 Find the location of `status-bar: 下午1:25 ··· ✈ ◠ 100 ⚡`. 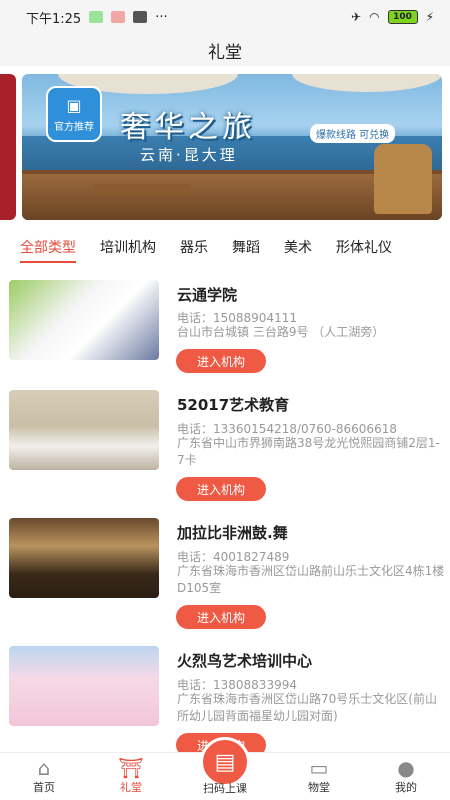

status-bar: 下午1:25 ··· ✈ ◠ 100 ⚡ is located at coordinates (225, 17).